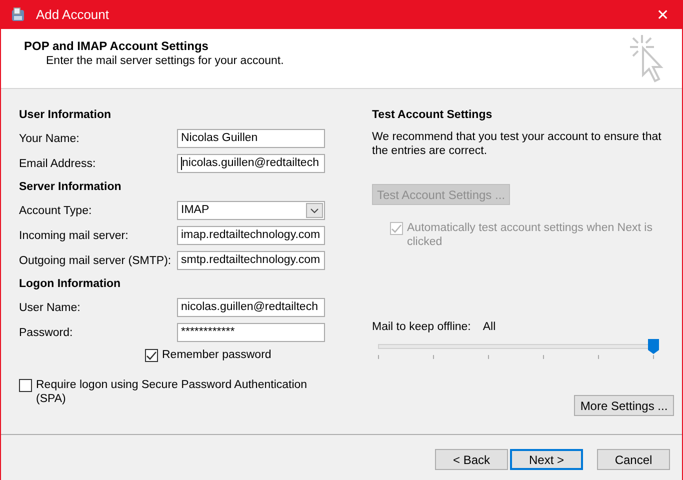  I want to click on page-title: POP and IMAP Account Settings, so click(117, 46).